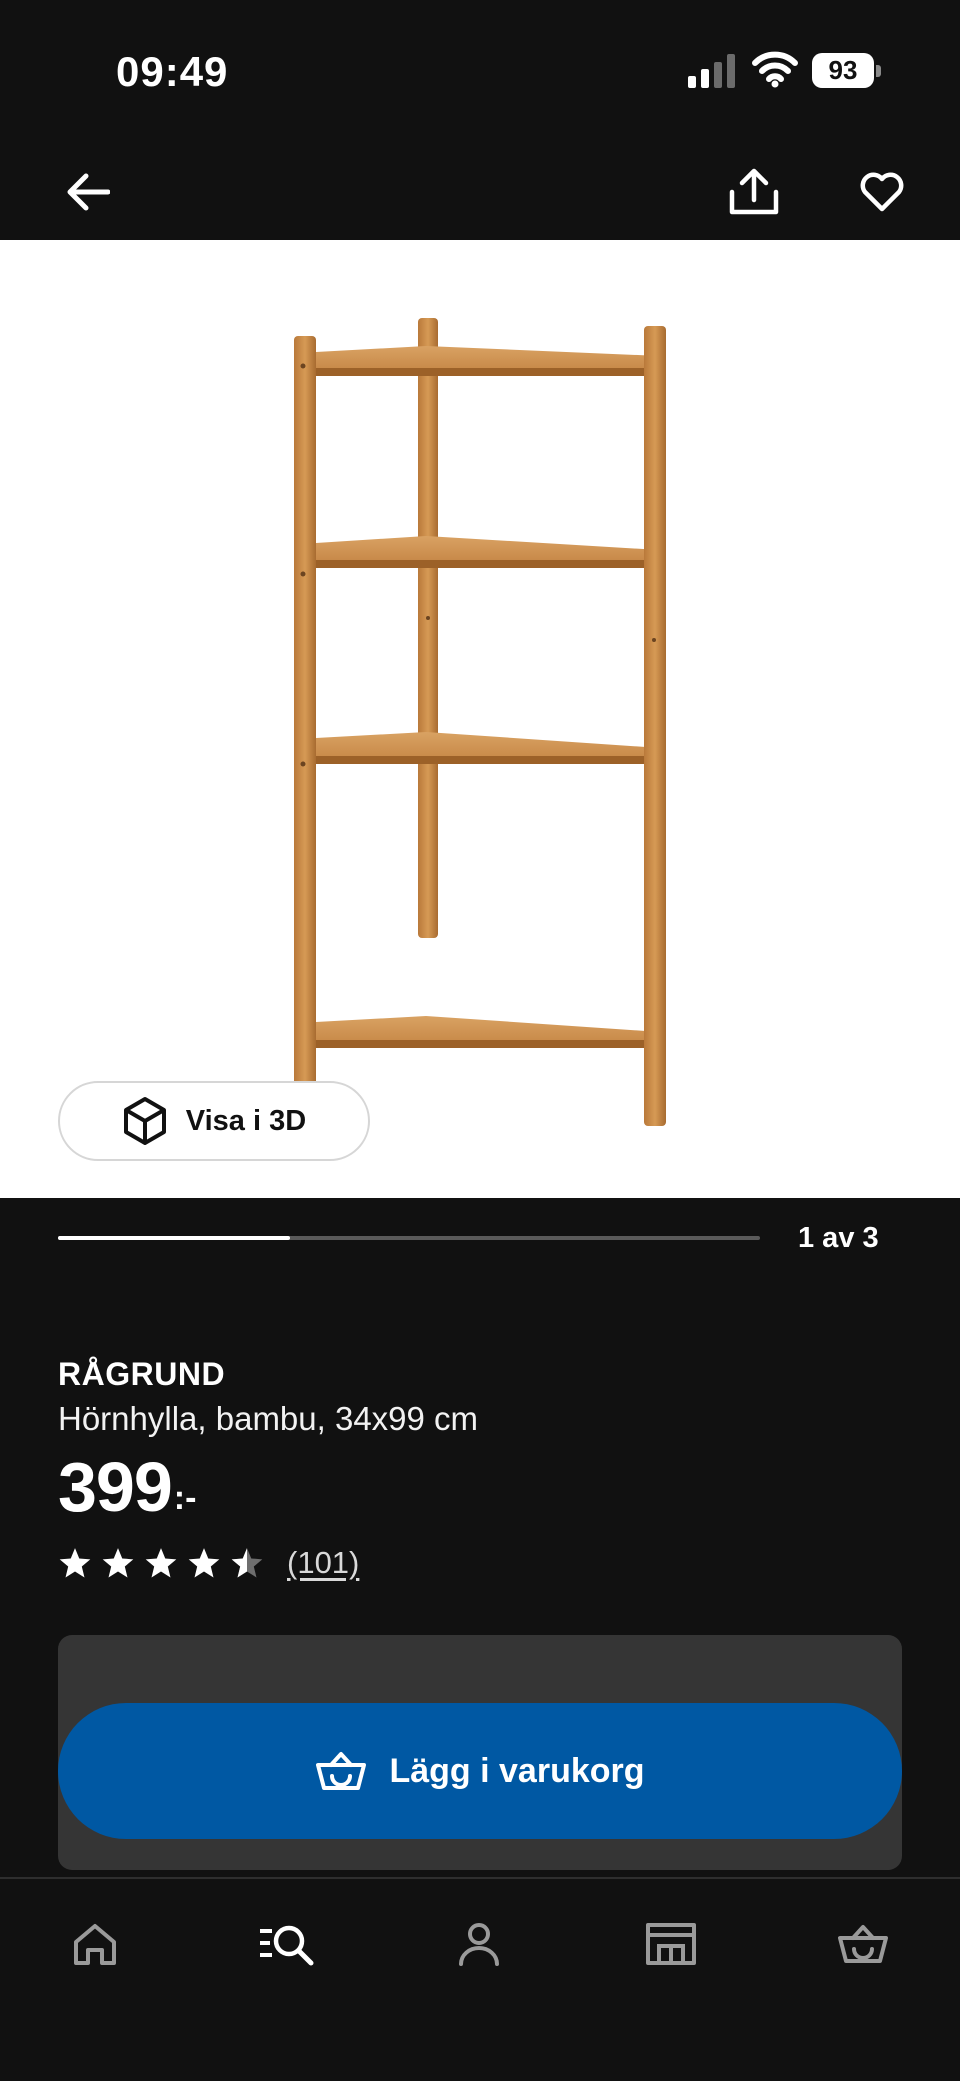 The width and height of the screenshot is (960, 2081). Describe the element at coordinates (409, 1238) in the screenshot. I see `gallery-progress-track` at that location.